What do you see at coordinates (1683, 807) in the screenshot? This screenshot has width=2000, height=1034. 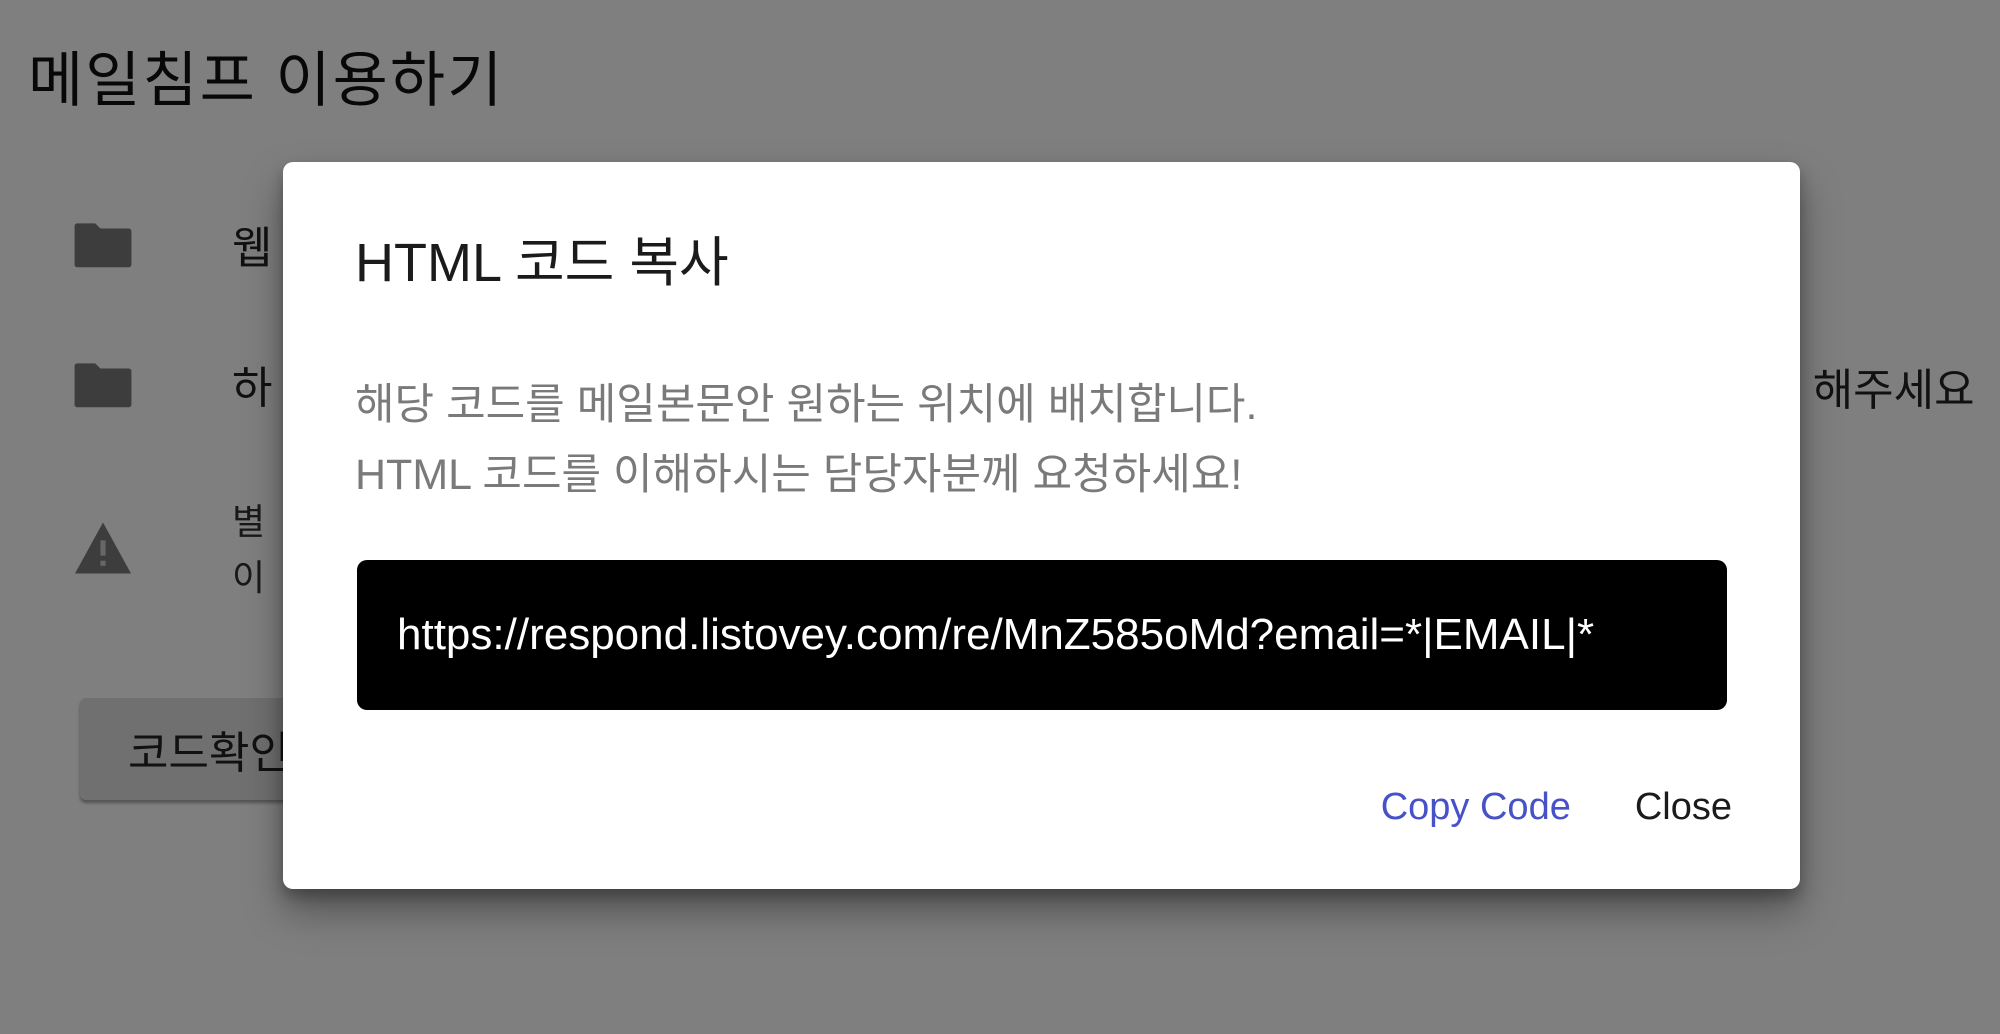 I see `close-button: Close` at bounding box center [1683, 807].